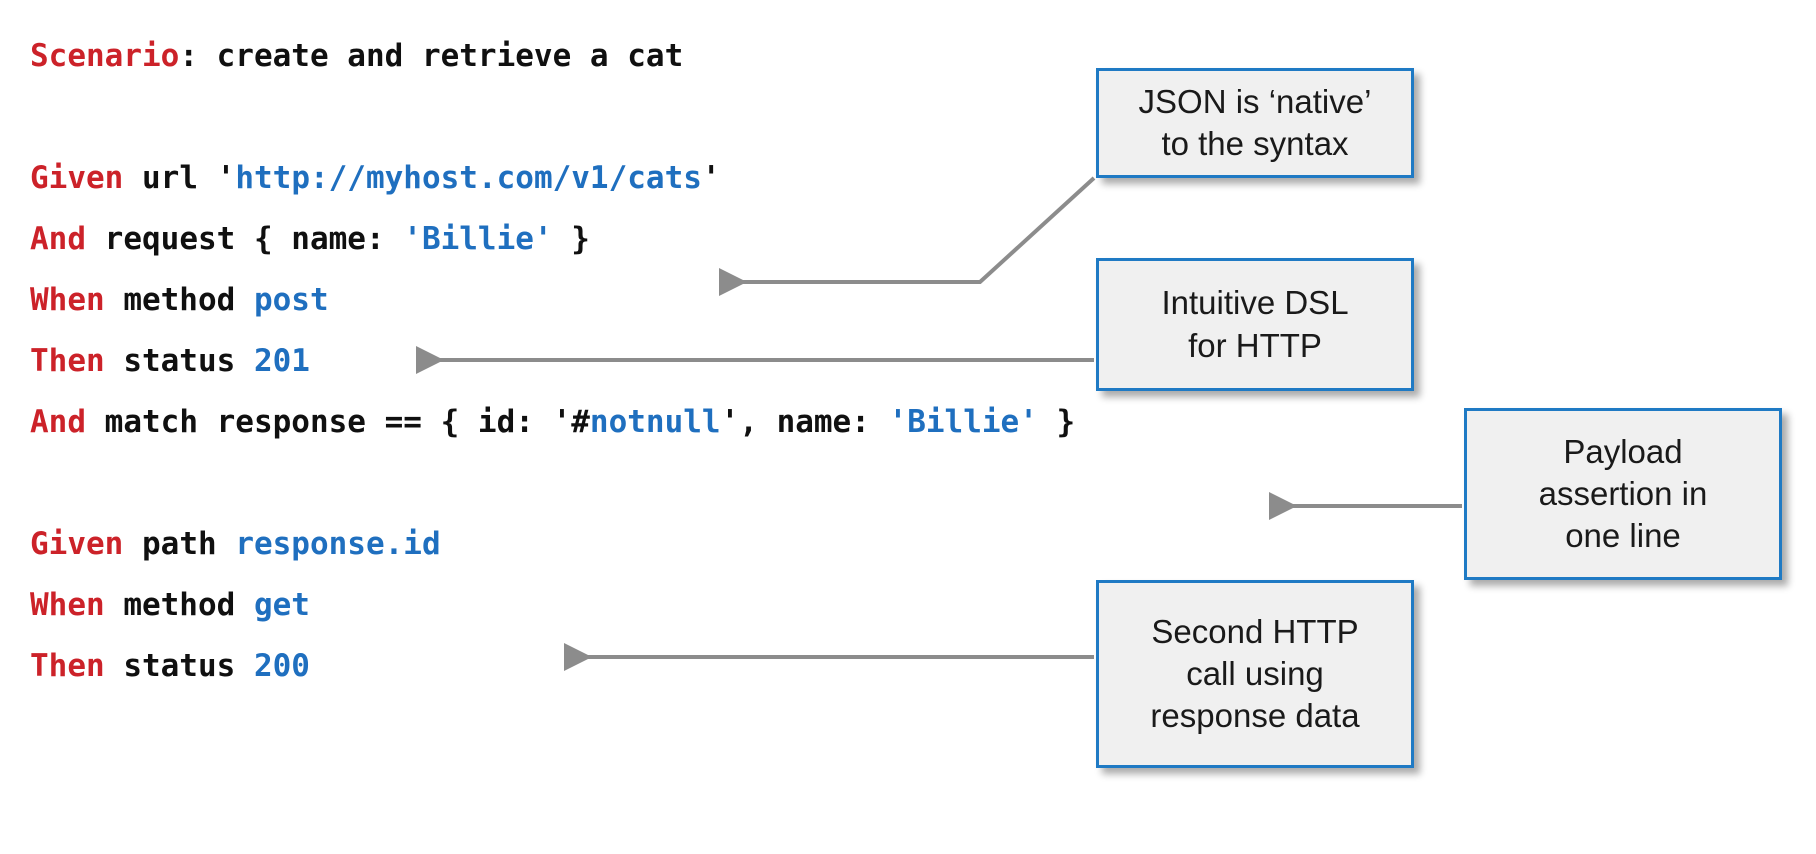 This screenshot has width=1816, height=854. I want to click on code-token: 201, so click(281, 361).